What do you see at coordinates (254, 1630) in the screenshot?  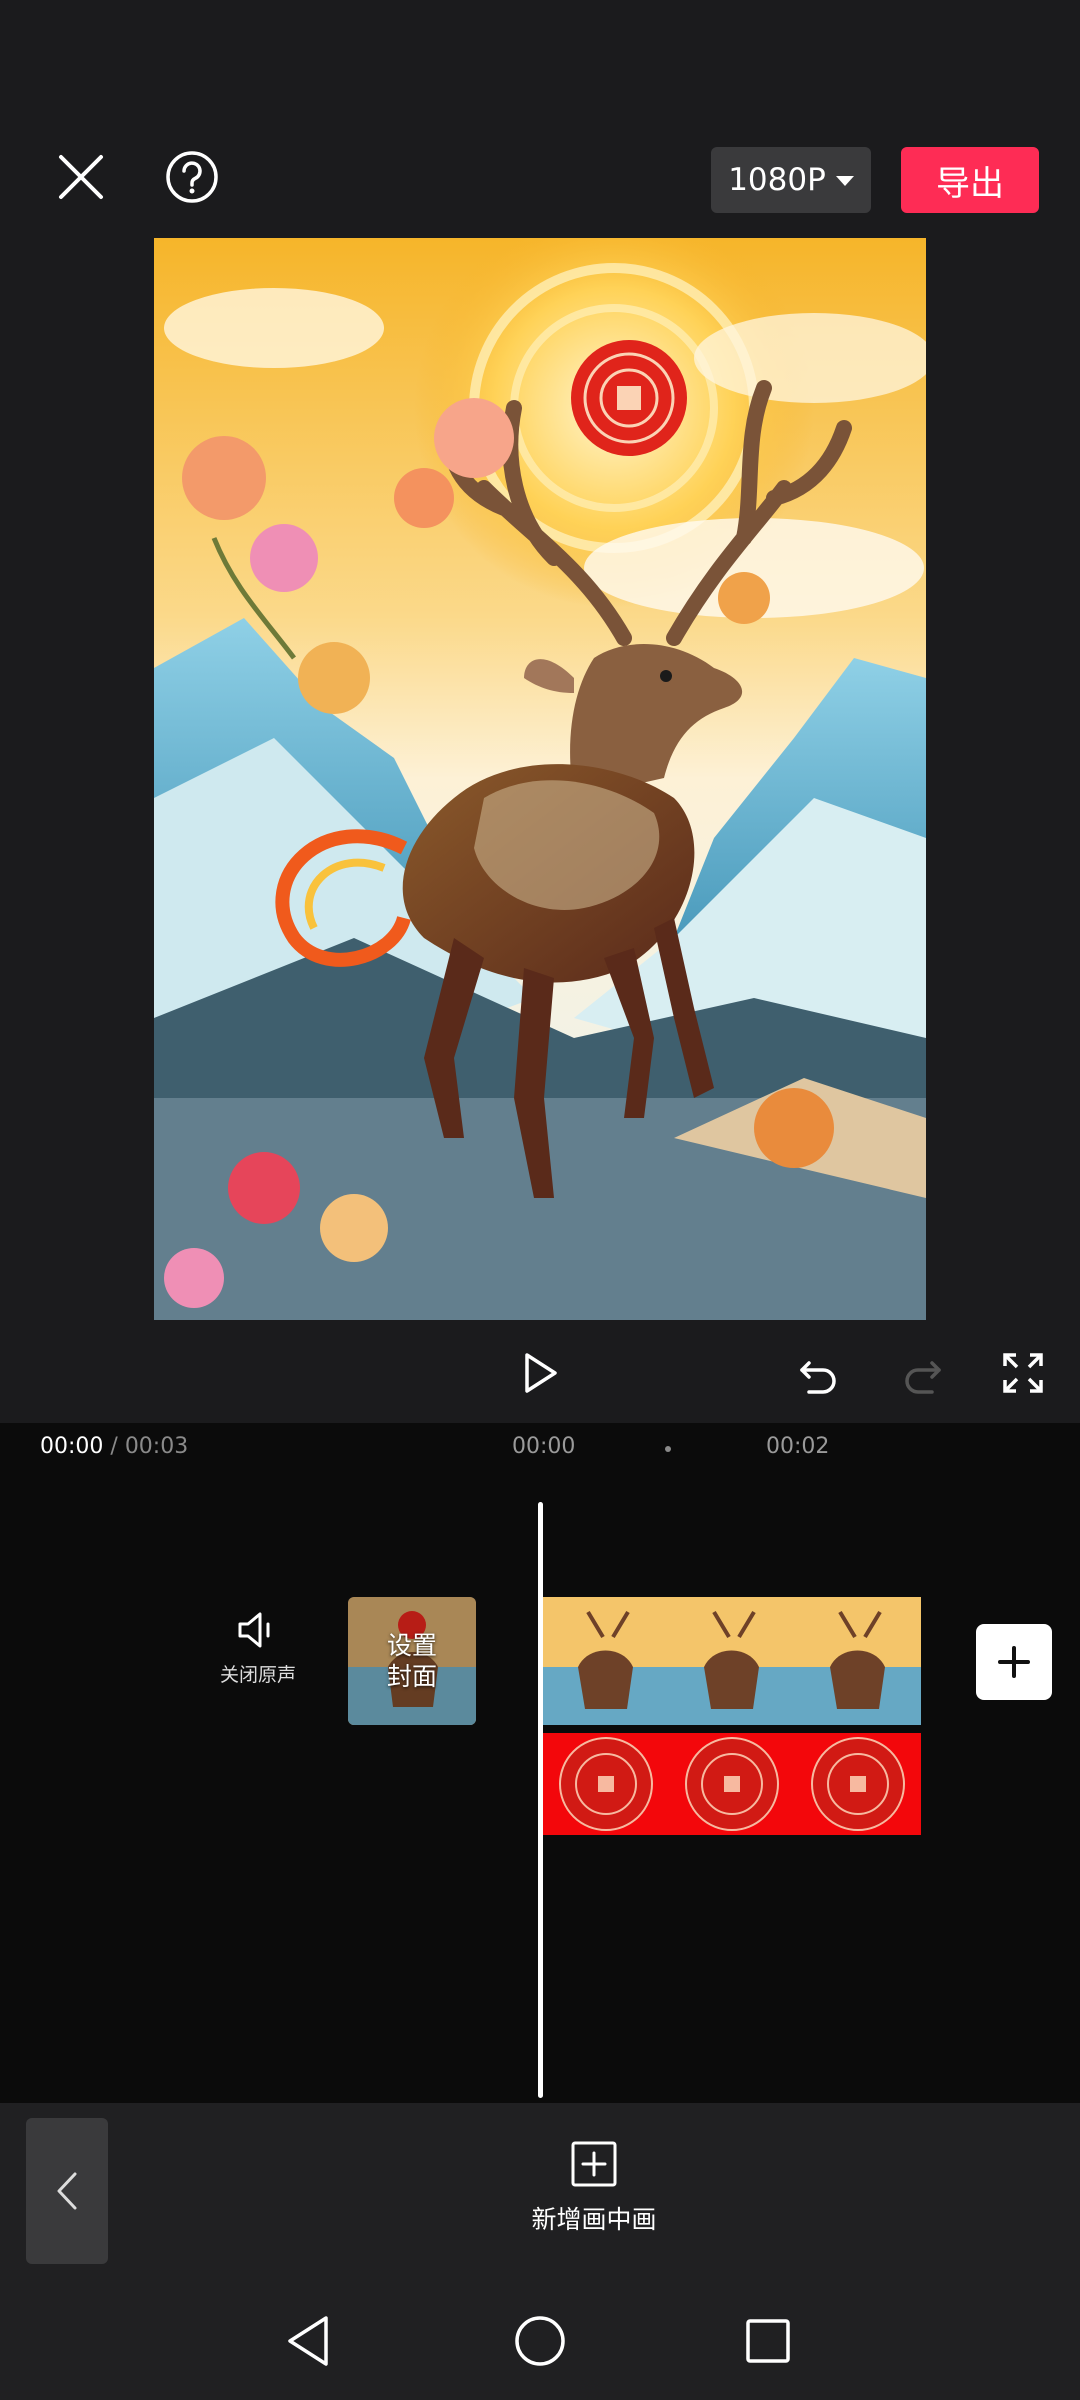 I see `speaker-icon` at bounding box center [254, 1630].